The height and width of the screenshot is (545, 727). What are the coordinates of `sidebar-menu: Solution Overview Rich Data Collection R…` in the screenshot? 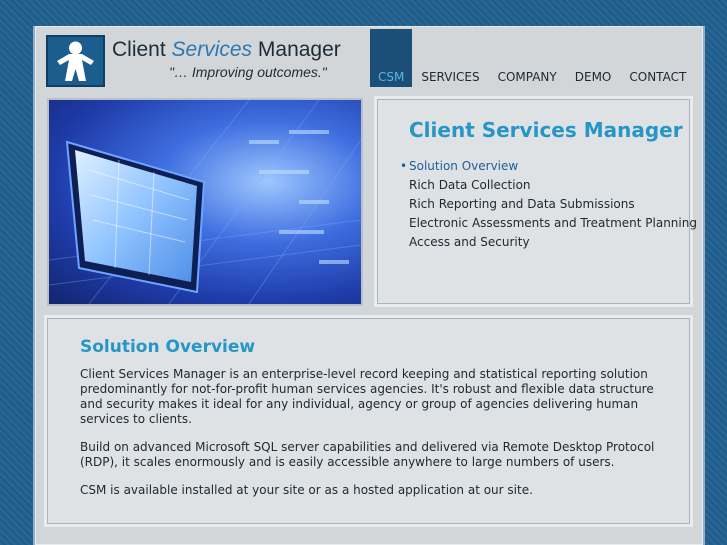 It's located at (548, 206).